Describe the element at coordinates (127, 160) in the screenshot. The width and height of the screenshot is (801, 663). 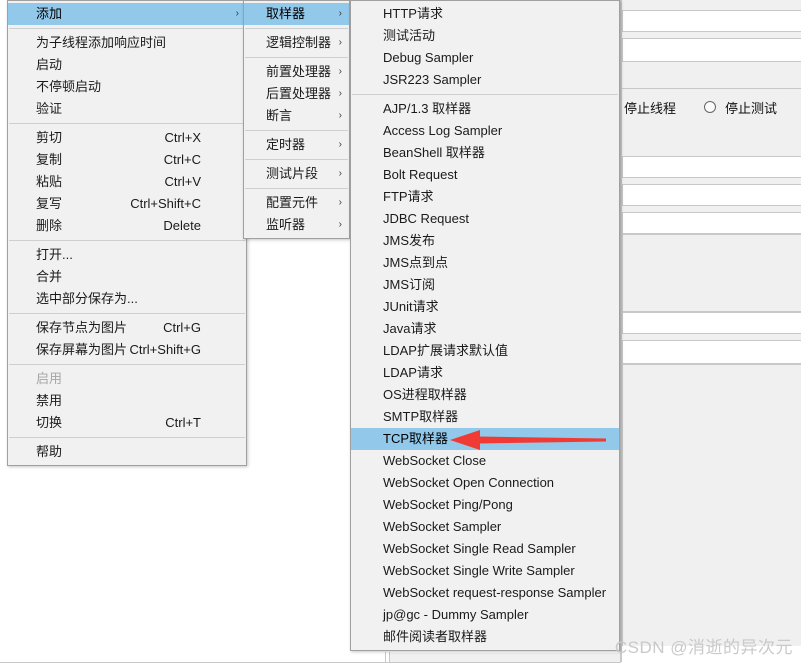
I see `context-menu-item-复制: 复制 Ctrl+C` at that location.